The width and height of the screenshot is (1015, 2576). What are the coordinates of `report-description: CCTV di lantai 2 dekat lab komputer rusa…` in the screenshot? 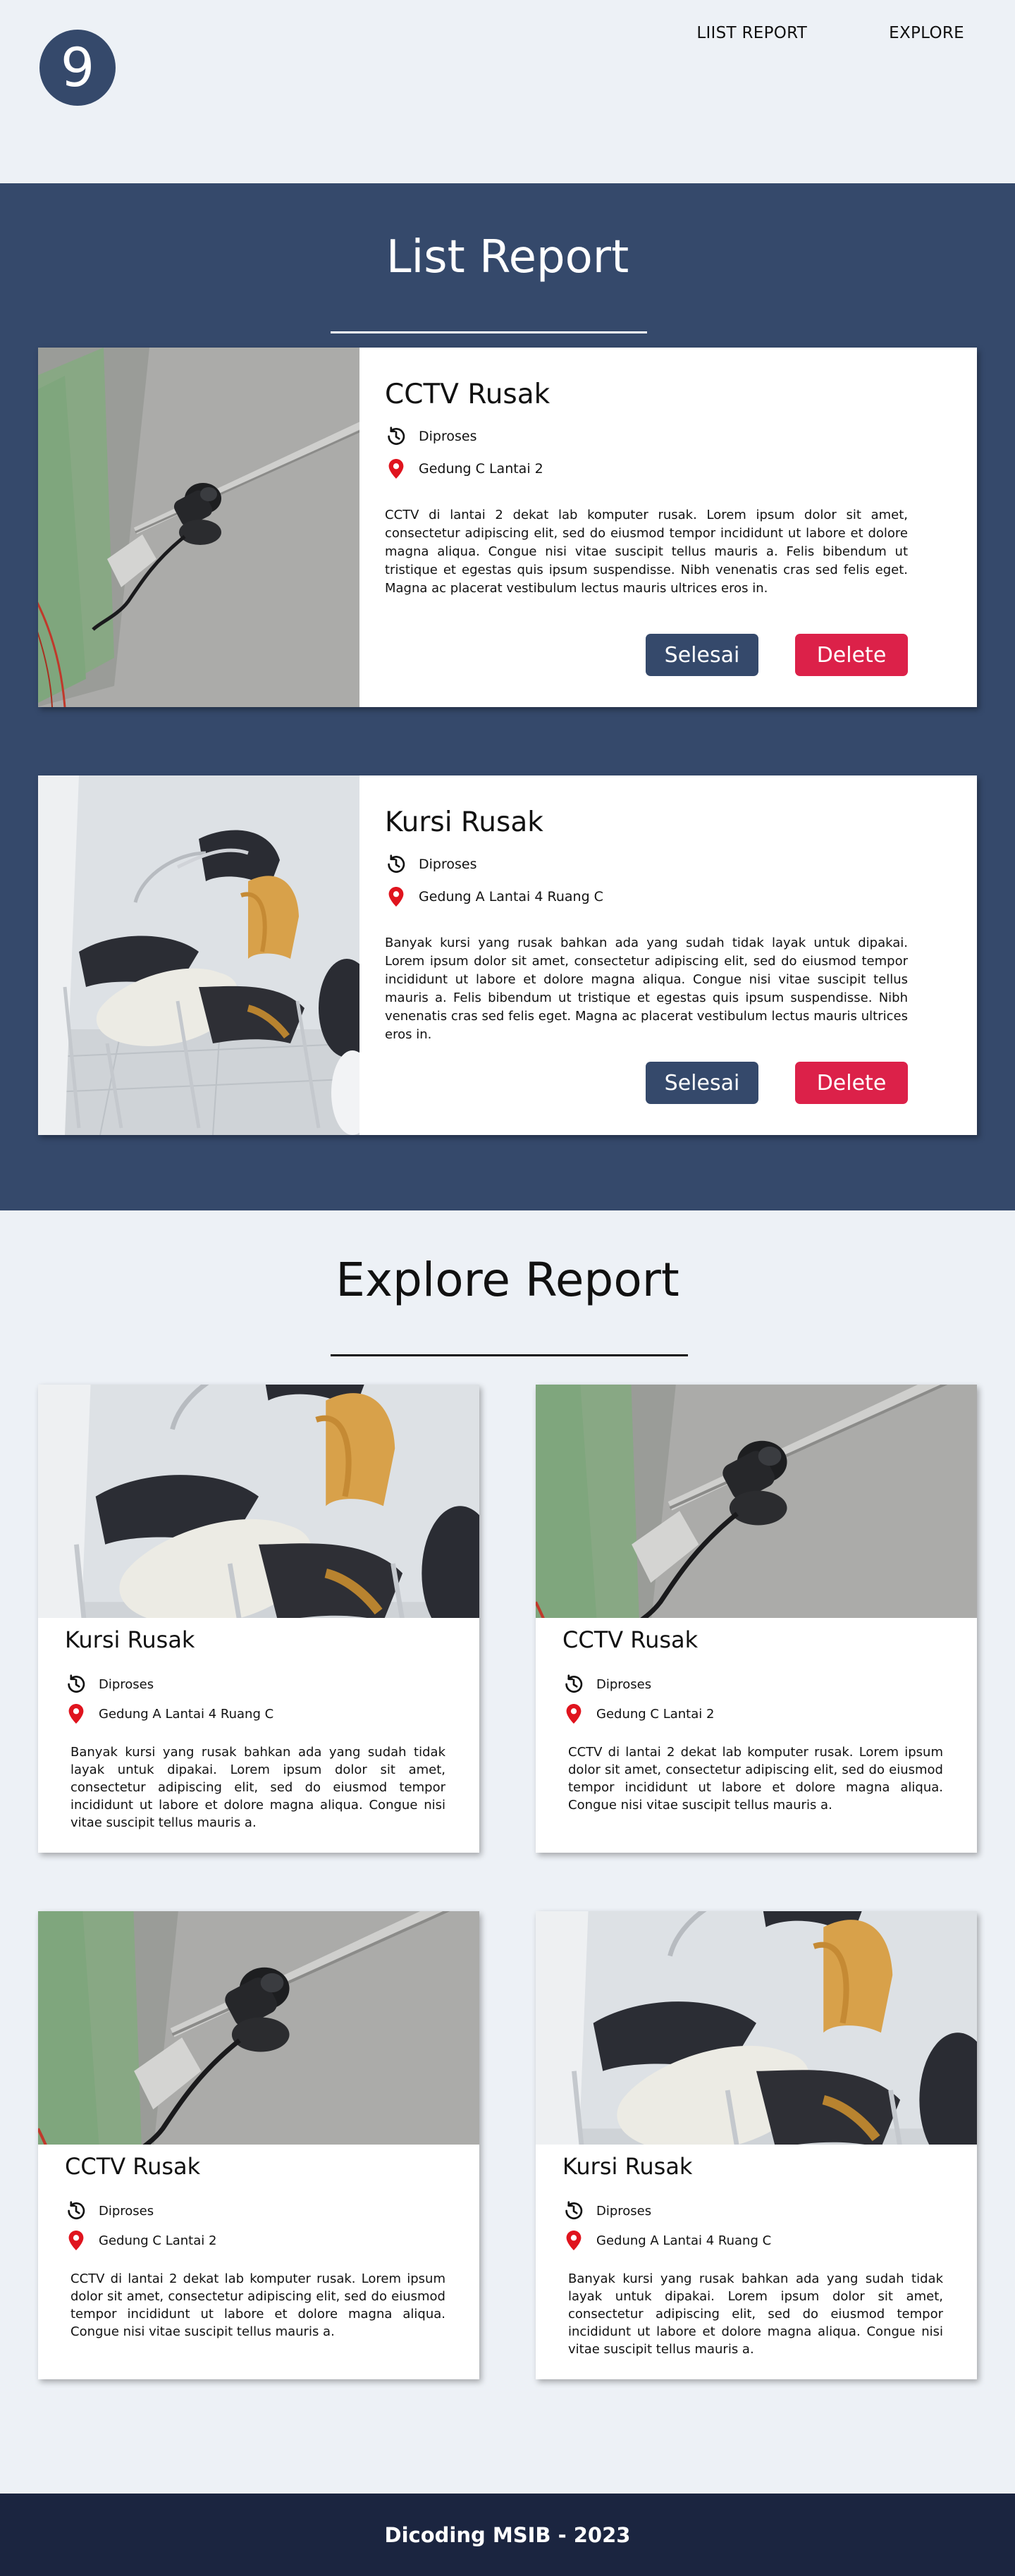 It's located at (646, 552).